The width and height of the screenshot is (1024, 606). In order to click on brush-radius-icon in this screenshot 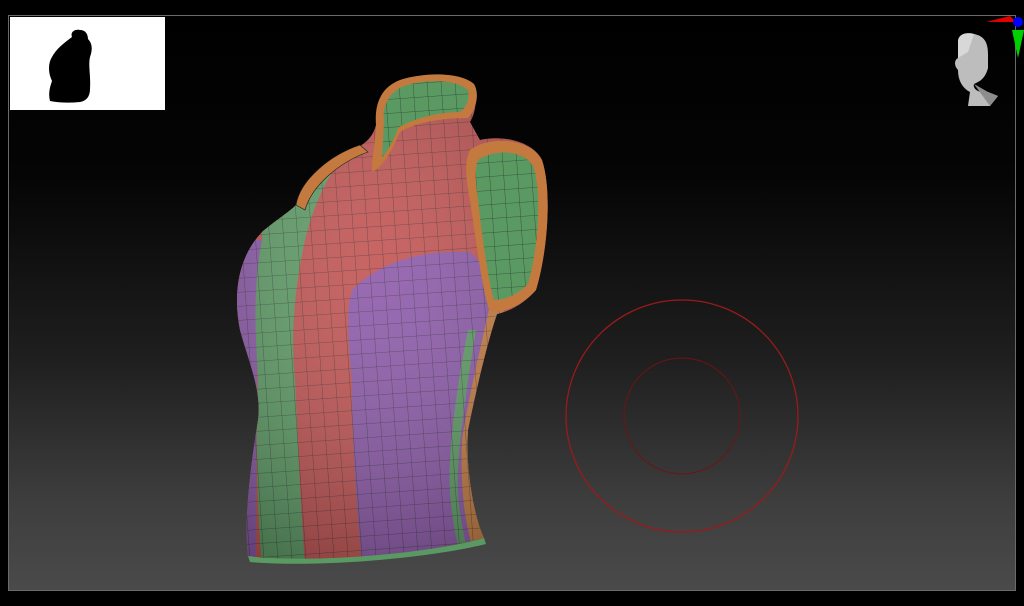, I will do `click(682, 416)`.